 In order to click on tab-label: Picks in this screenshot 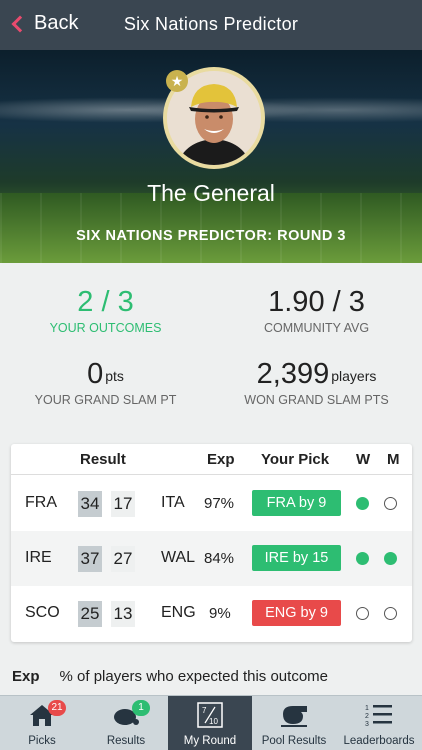, I will do `click(42, 741)`.